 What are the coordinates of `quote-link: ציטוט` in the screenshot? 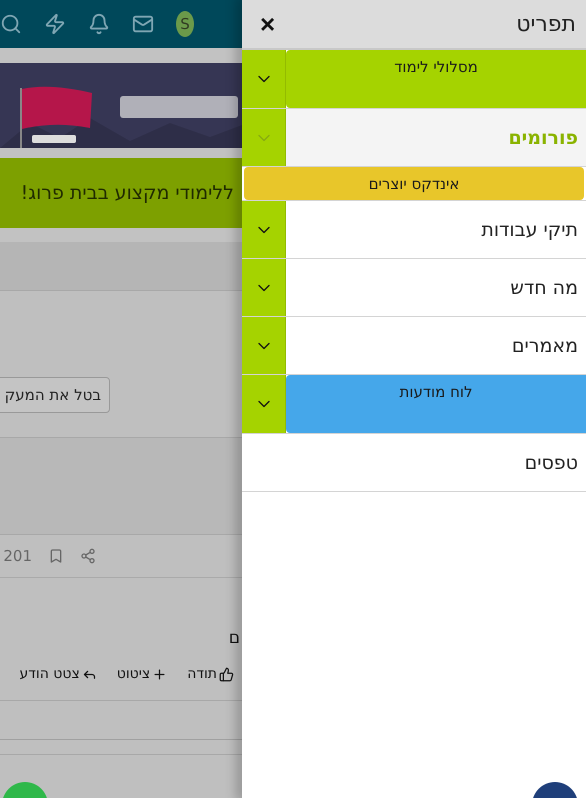 It's located at (142, 674).